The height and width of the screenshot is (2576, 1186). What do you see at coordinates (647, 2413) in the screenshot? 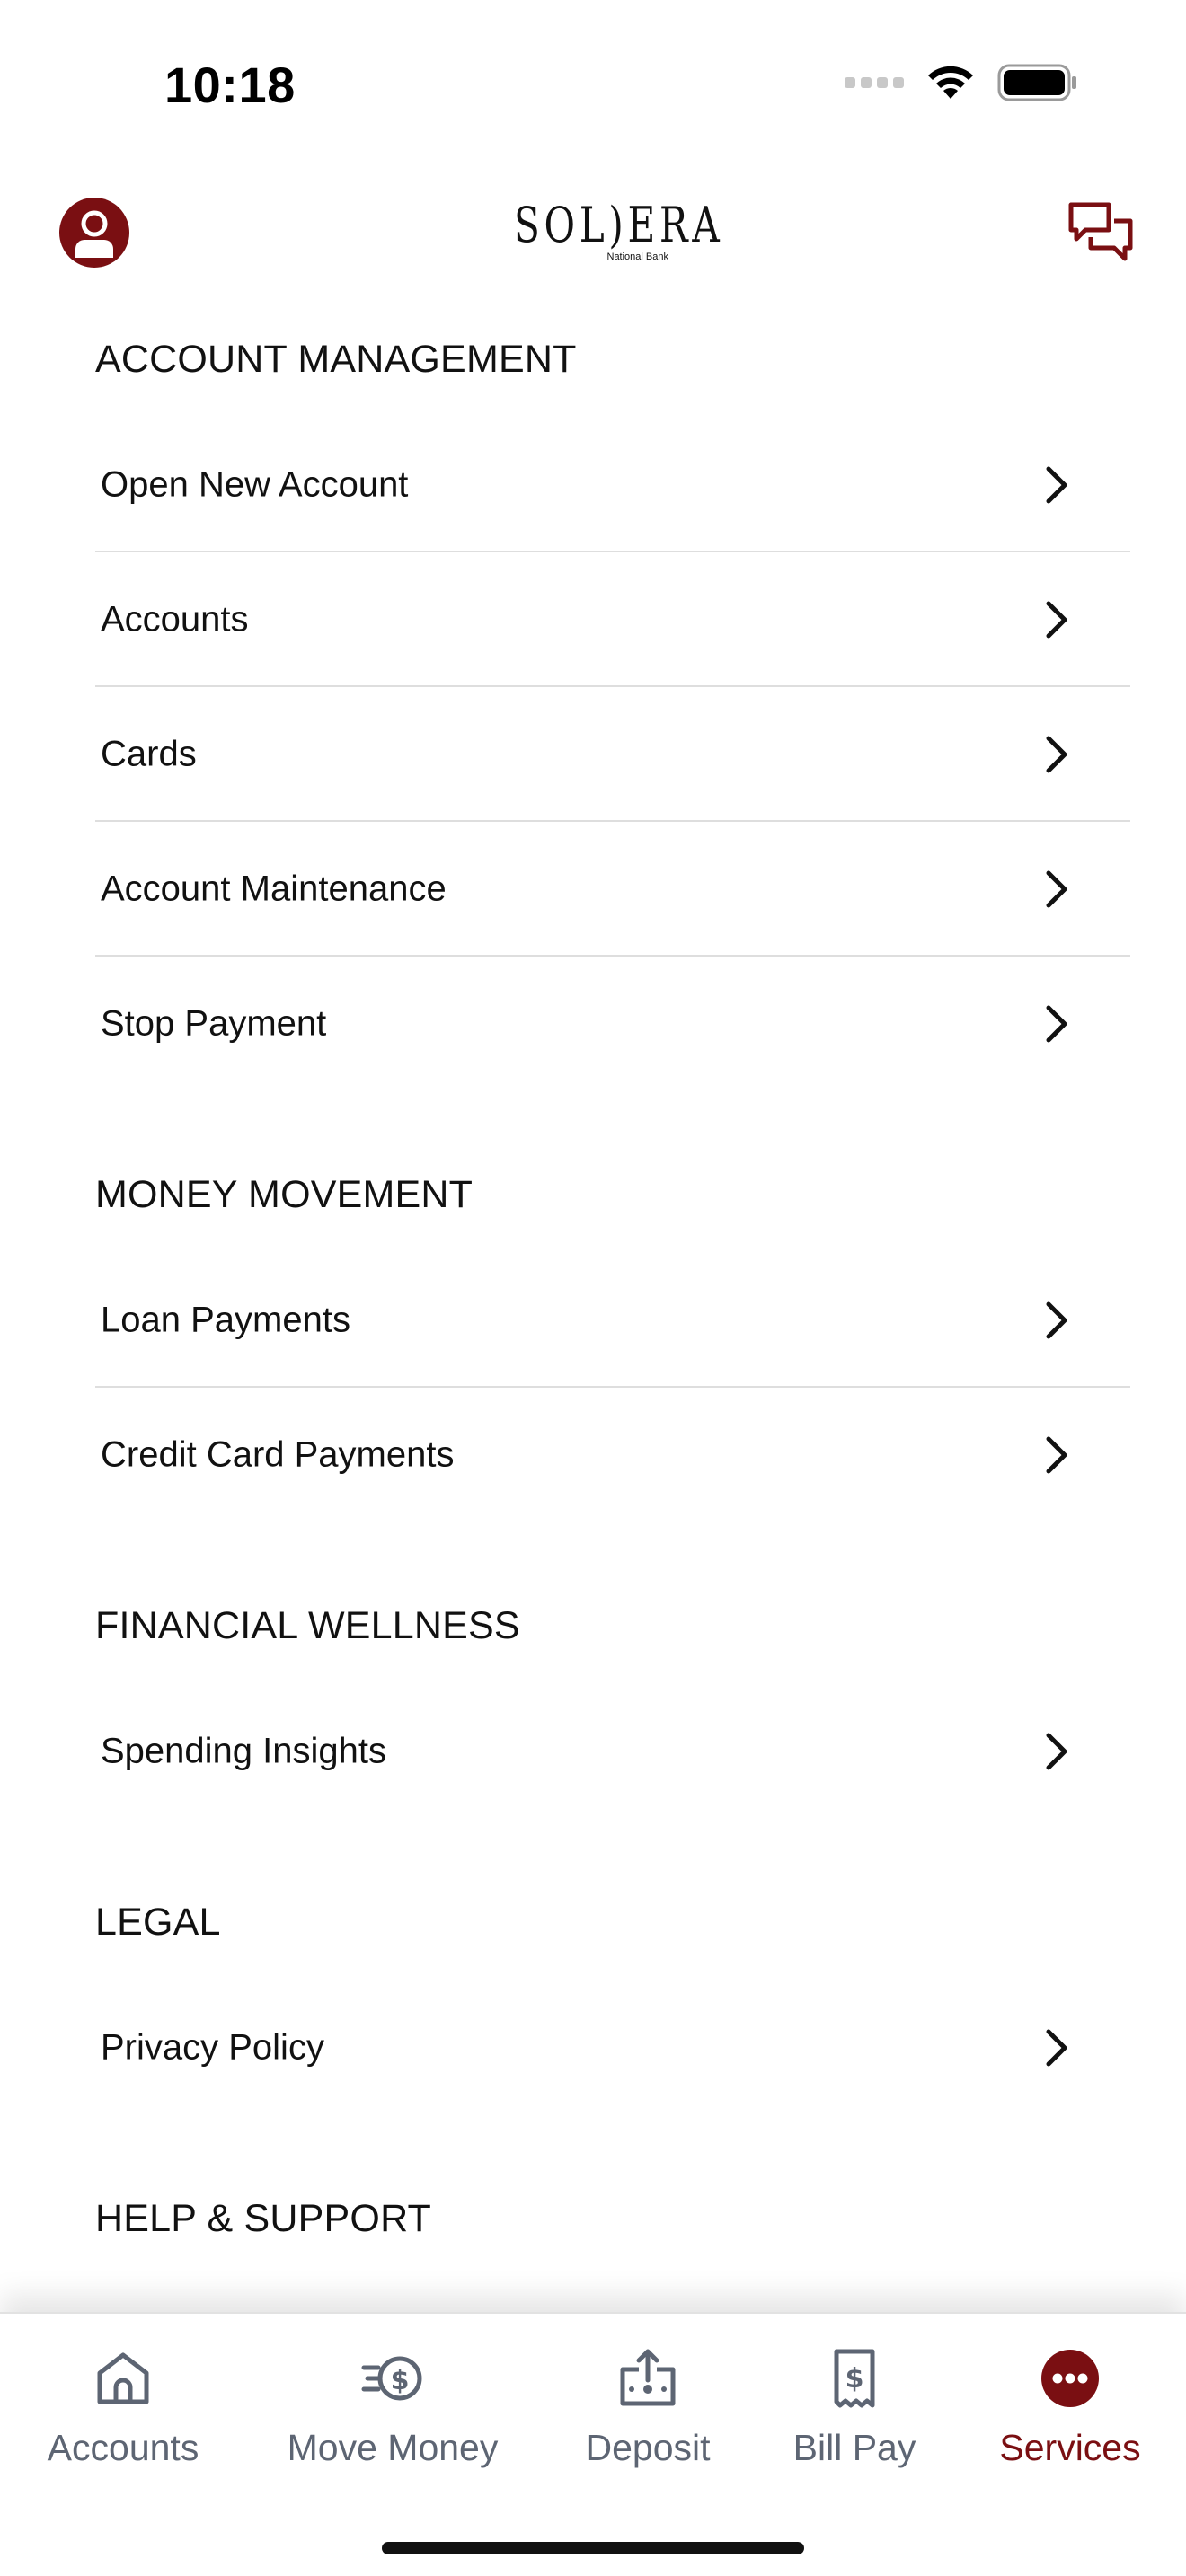
I see `tab-deposit: Deposit` at bounding box center [647, 2413].